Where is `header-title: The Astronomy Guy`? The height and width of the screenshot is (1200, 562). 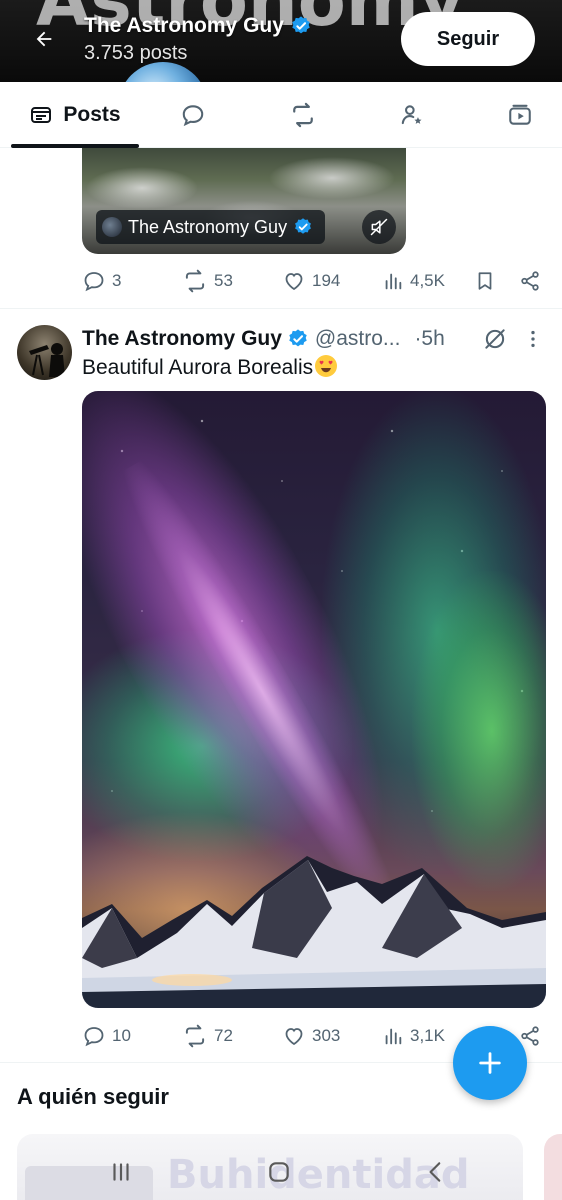
header-title: The Astronomy Guy is located at coordinates (184, 25).